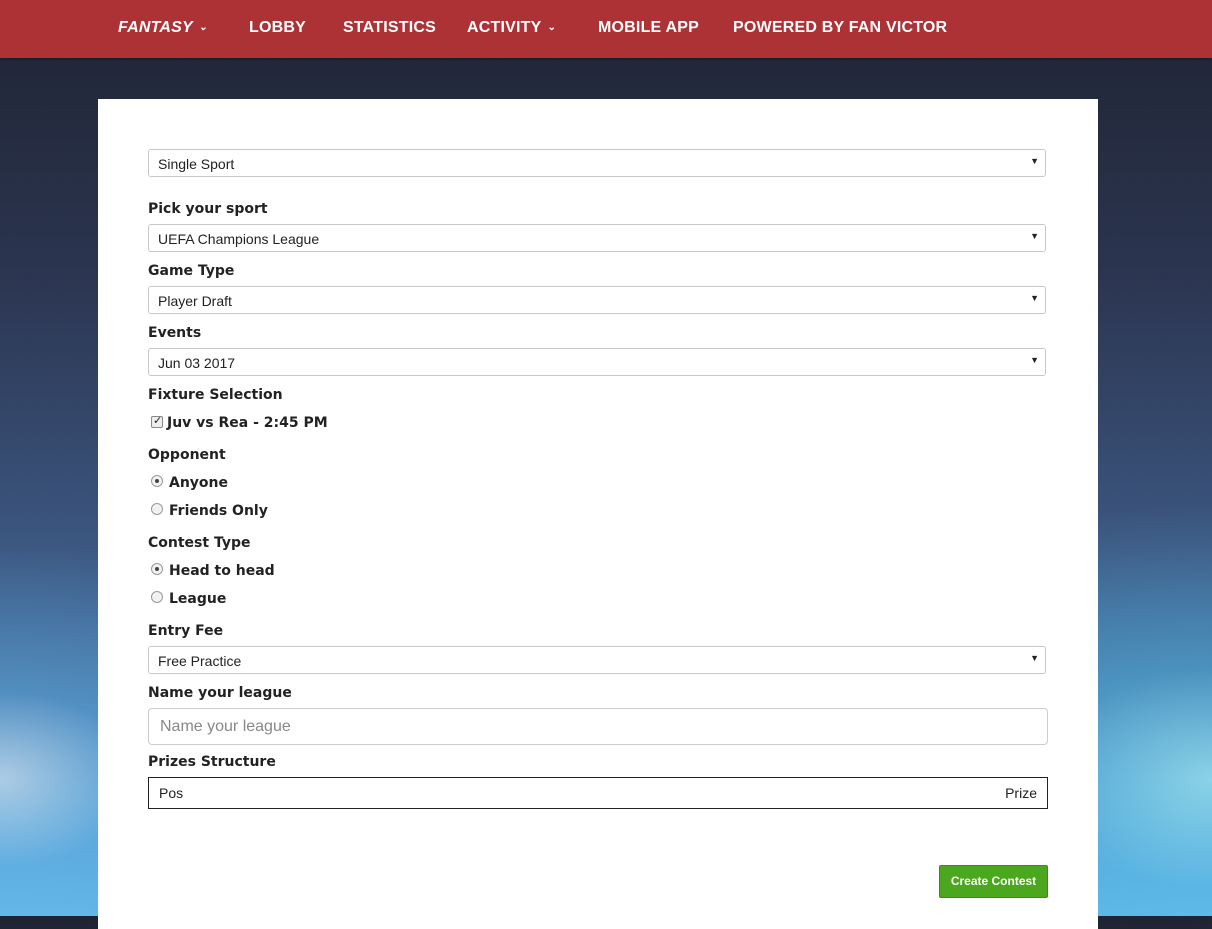  Describe the element at coordinates (191, 271) in the screenshot. I see `game-type-label: Game Type` at that location.